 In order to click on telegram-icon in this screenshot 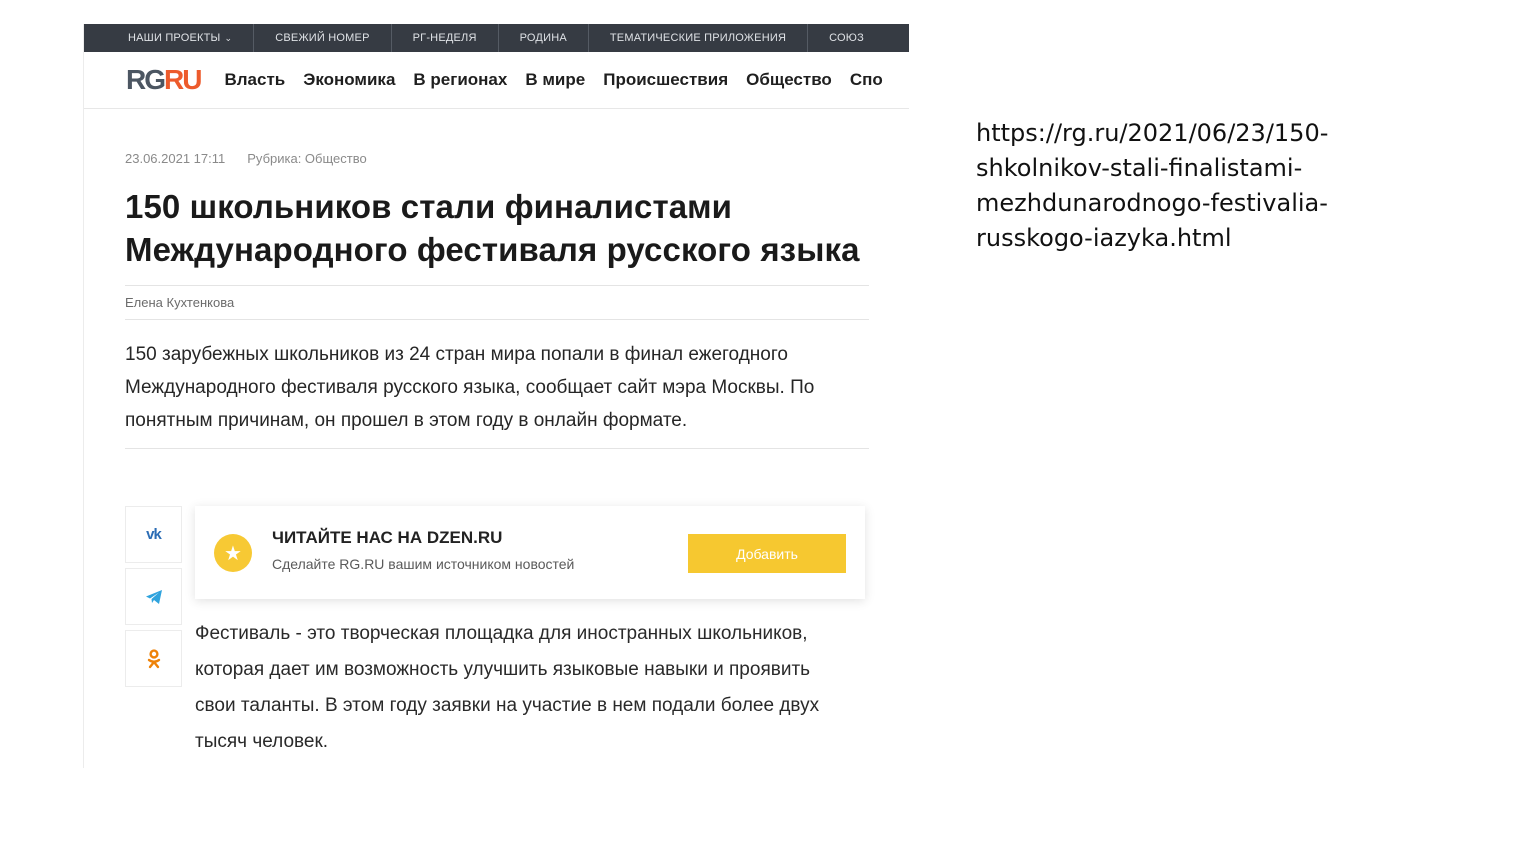, I will do `click(153, 596)`.